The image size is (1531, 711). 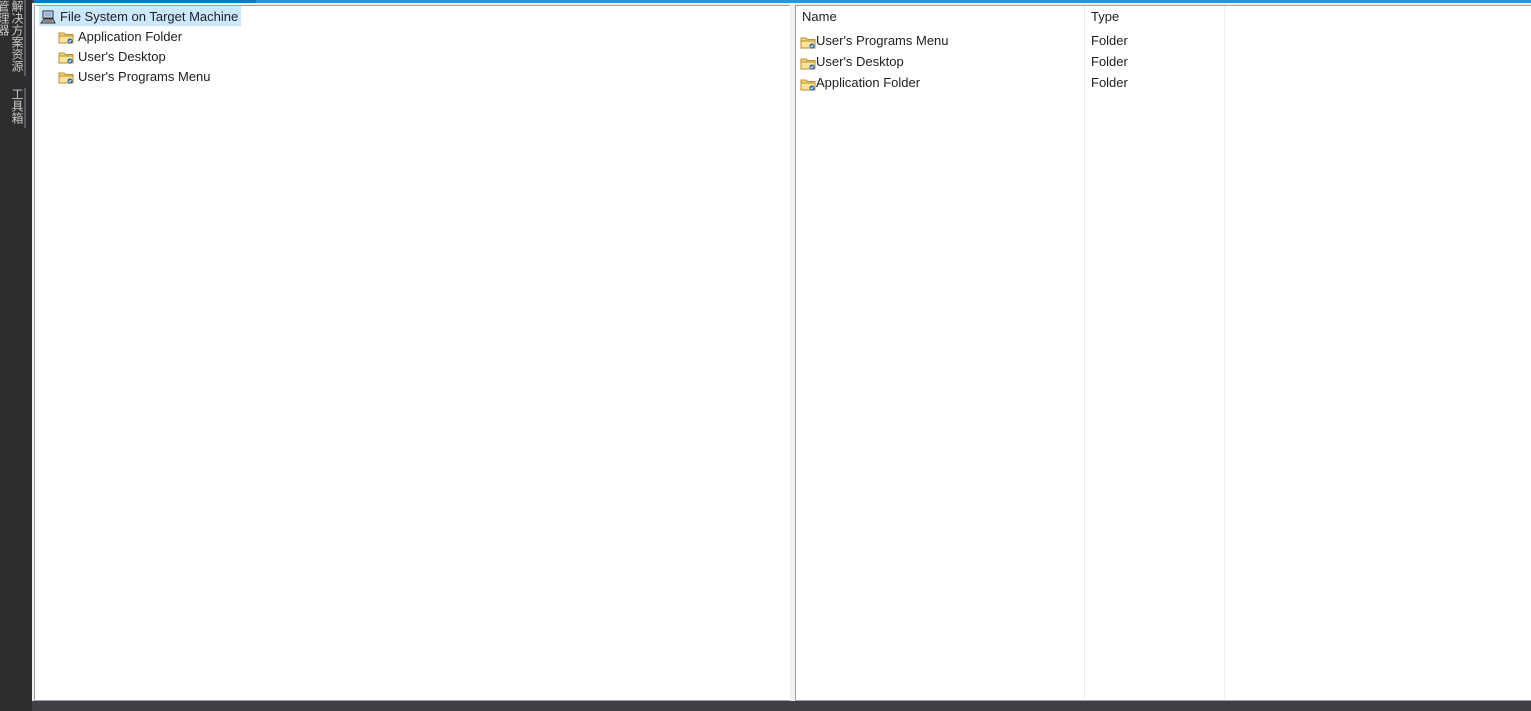 What do you see at coordinates (16, 355) in the screenshot?
I see `side-tool-strip: 解决方案资源管理器 工具箱` at bounding box center [16, 355].